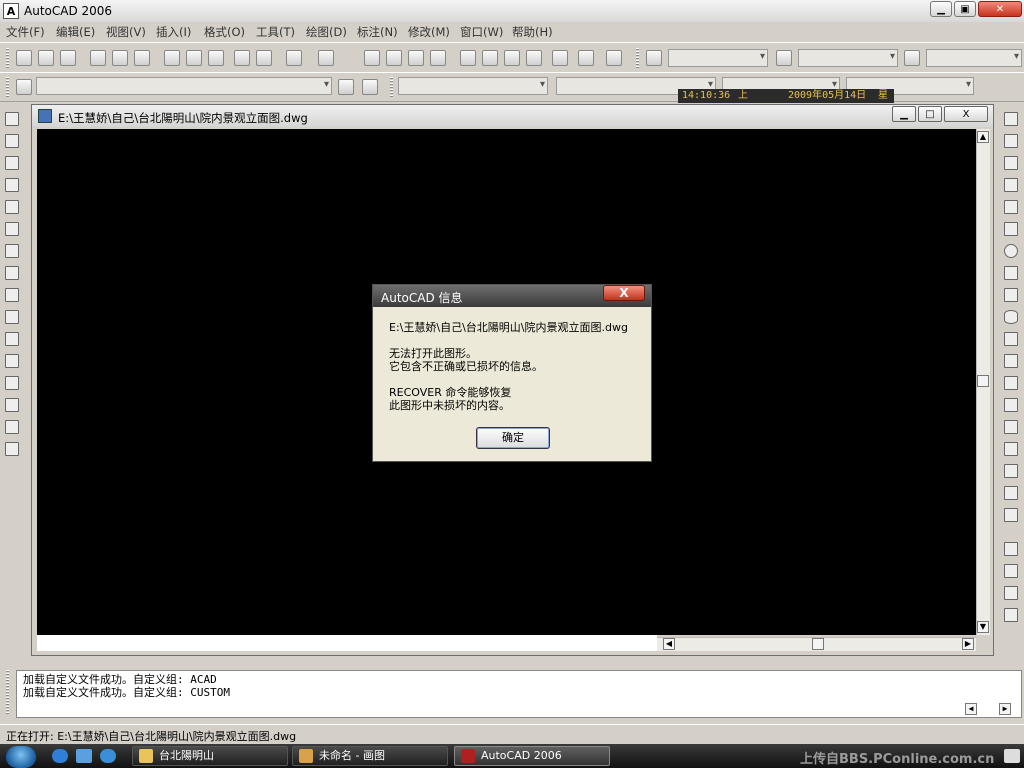 This screenshot has height=768, width=1024. Describe the element at coordinates (12, 405) in the screenshot. I see `chamfer-icon` at that location.